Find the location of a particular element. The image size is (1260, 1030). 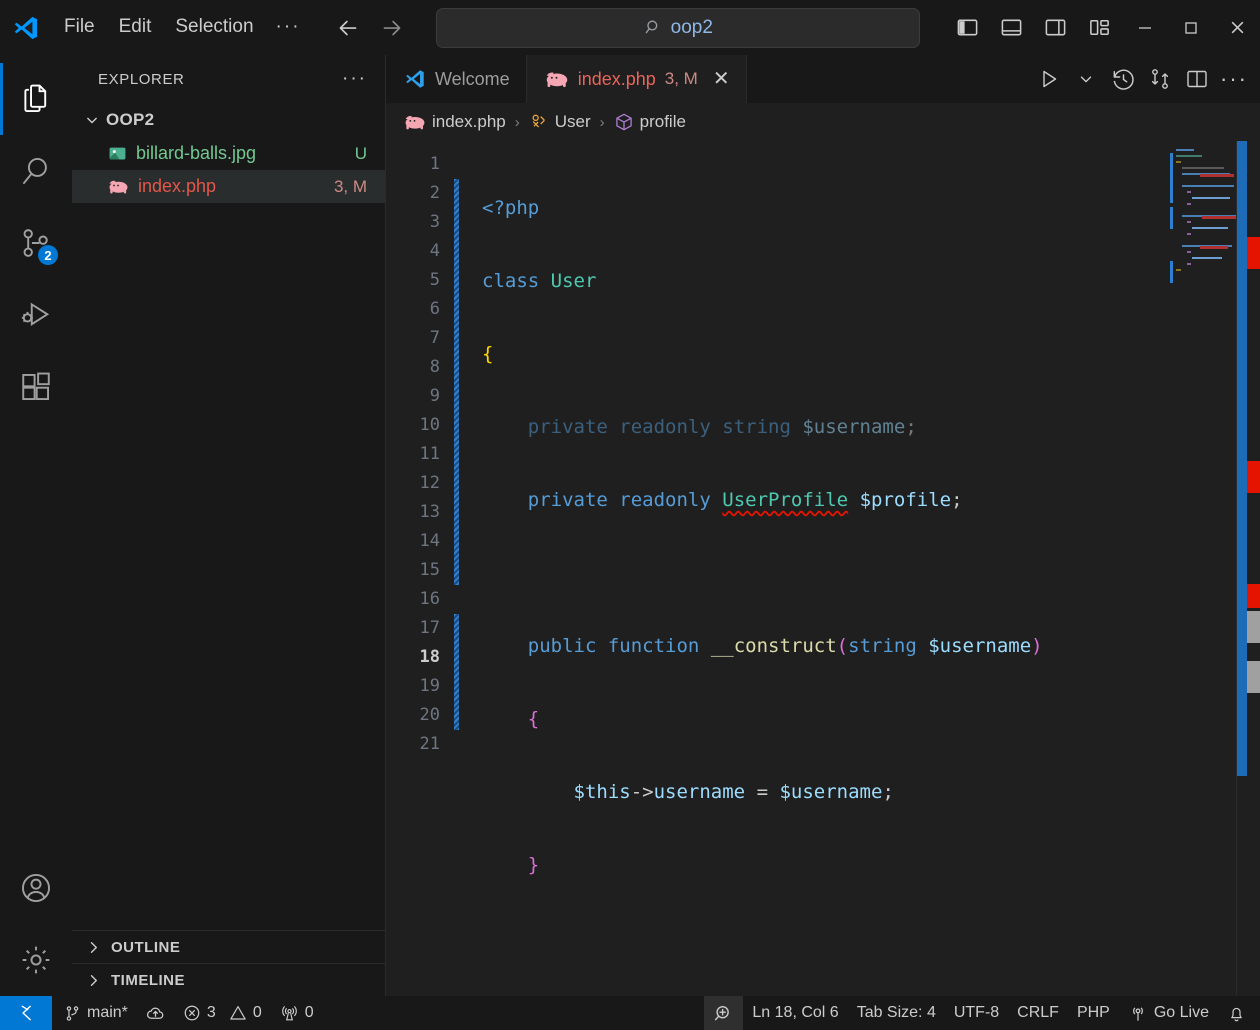

error-icon is located at coordinates (192, 1013).